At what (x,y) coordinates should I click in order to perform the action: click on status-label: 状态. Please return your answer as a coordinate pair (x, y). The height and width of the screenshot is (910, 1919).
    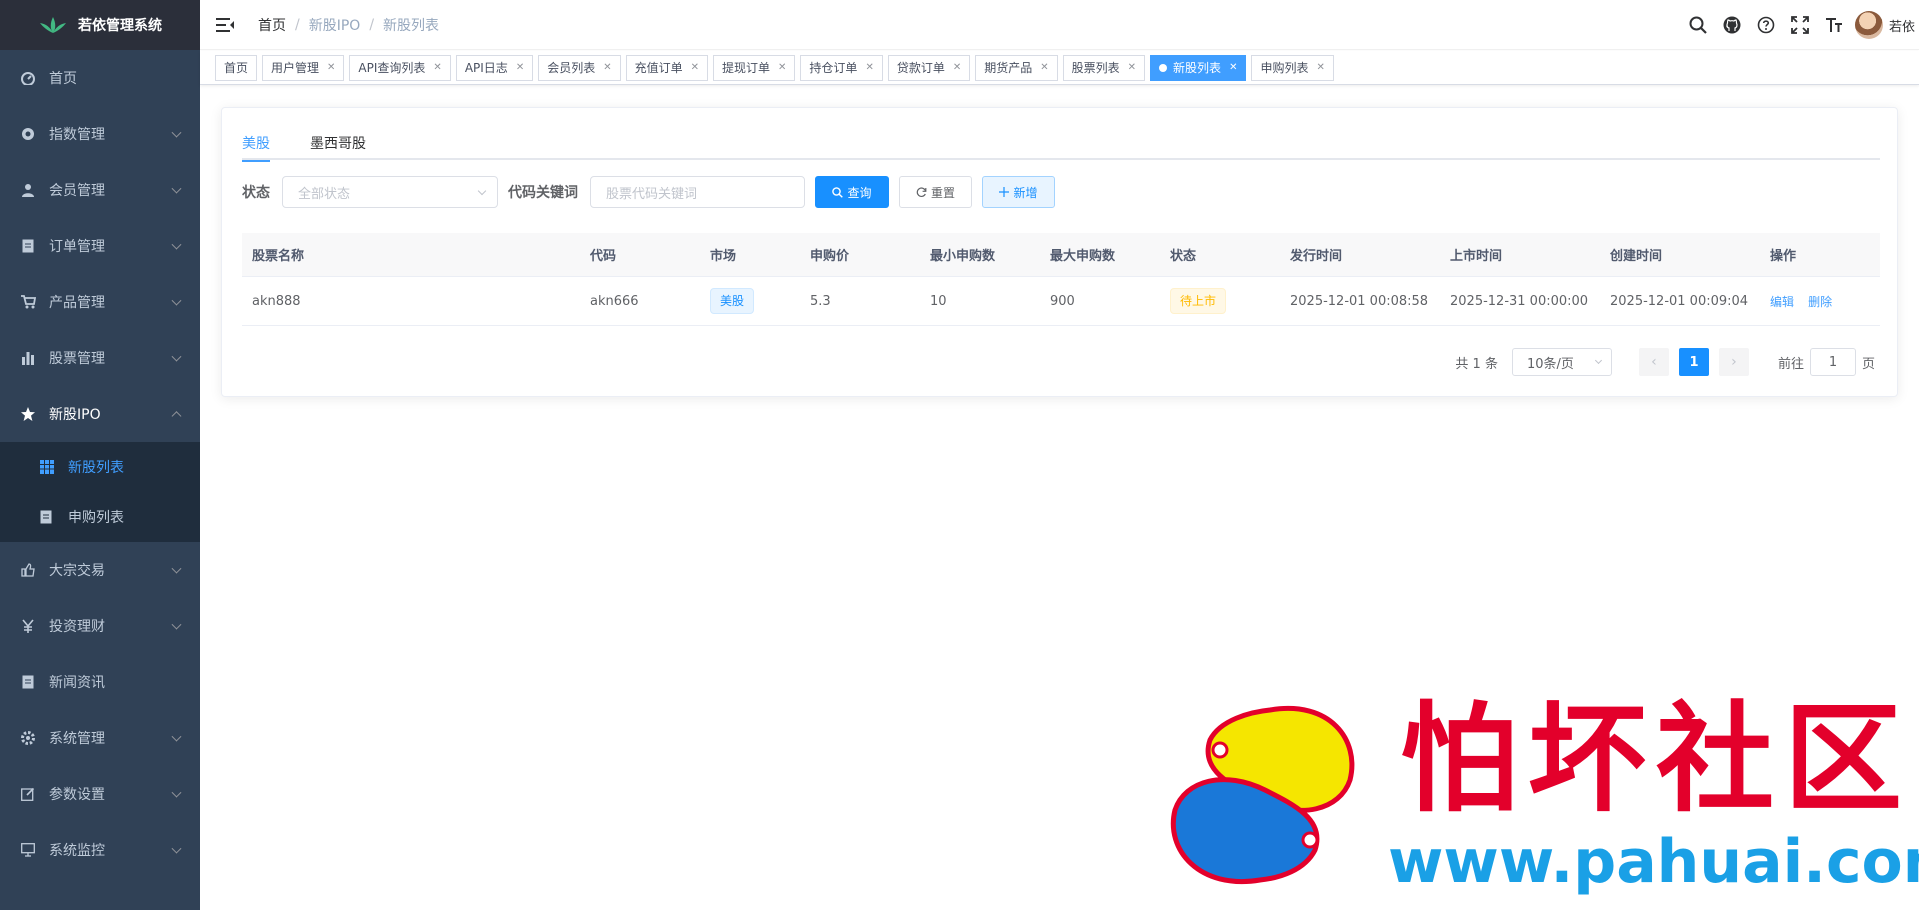
    Looking at the image, I should click on (256, 193).